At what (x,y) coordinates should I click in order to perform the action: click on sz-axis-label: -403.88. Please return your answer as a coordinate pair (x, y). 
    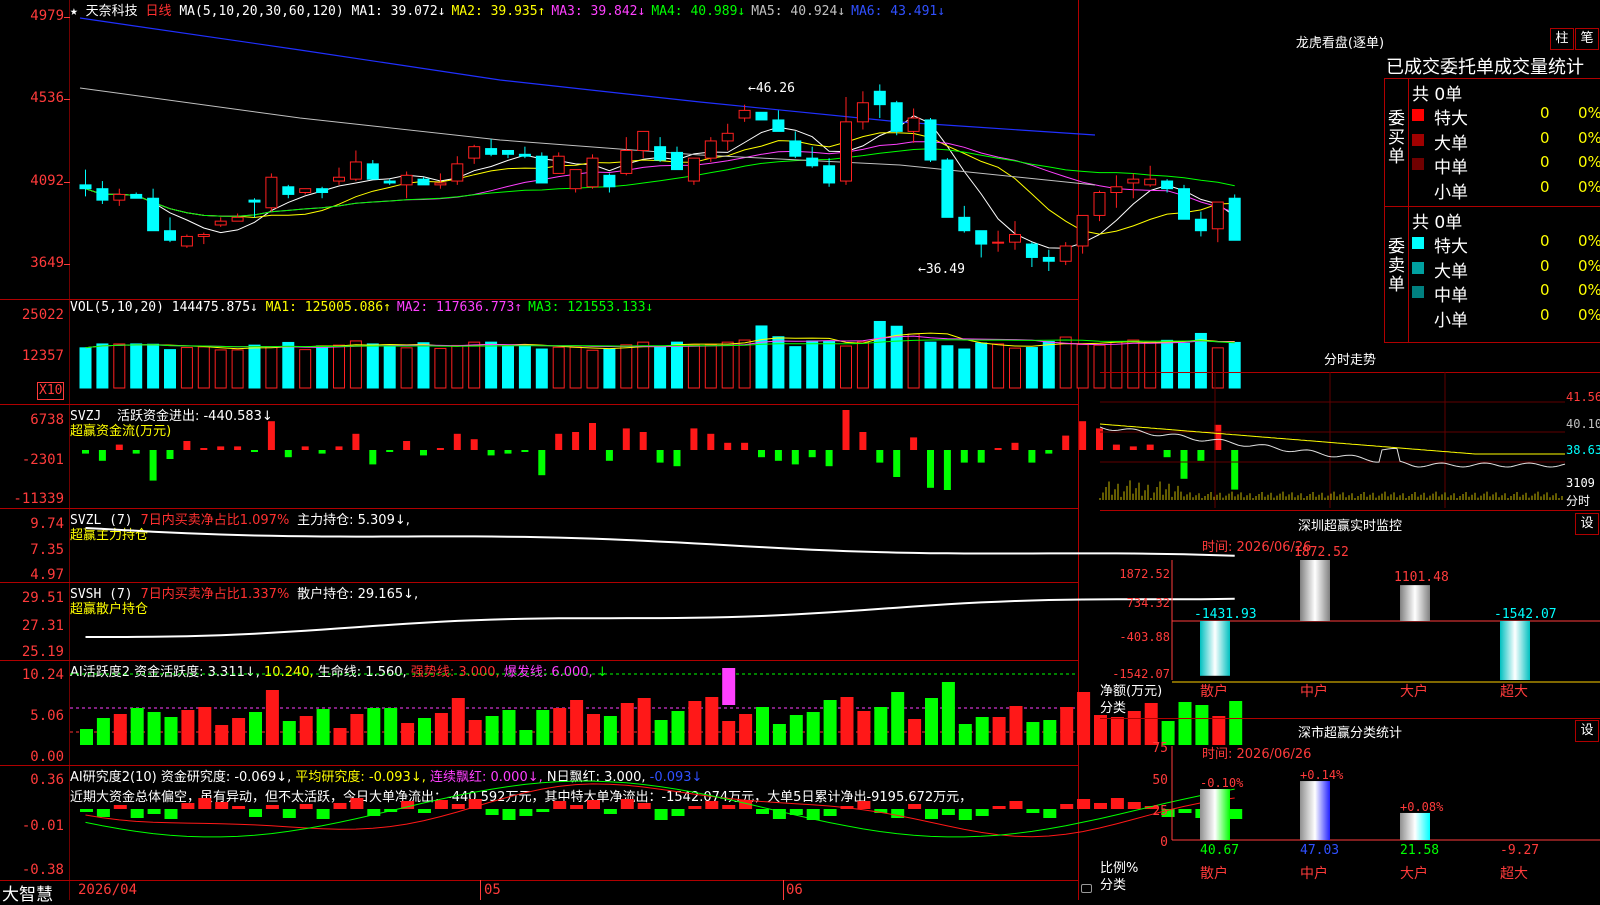
    Looking at the image, I should click on (1144, 637).